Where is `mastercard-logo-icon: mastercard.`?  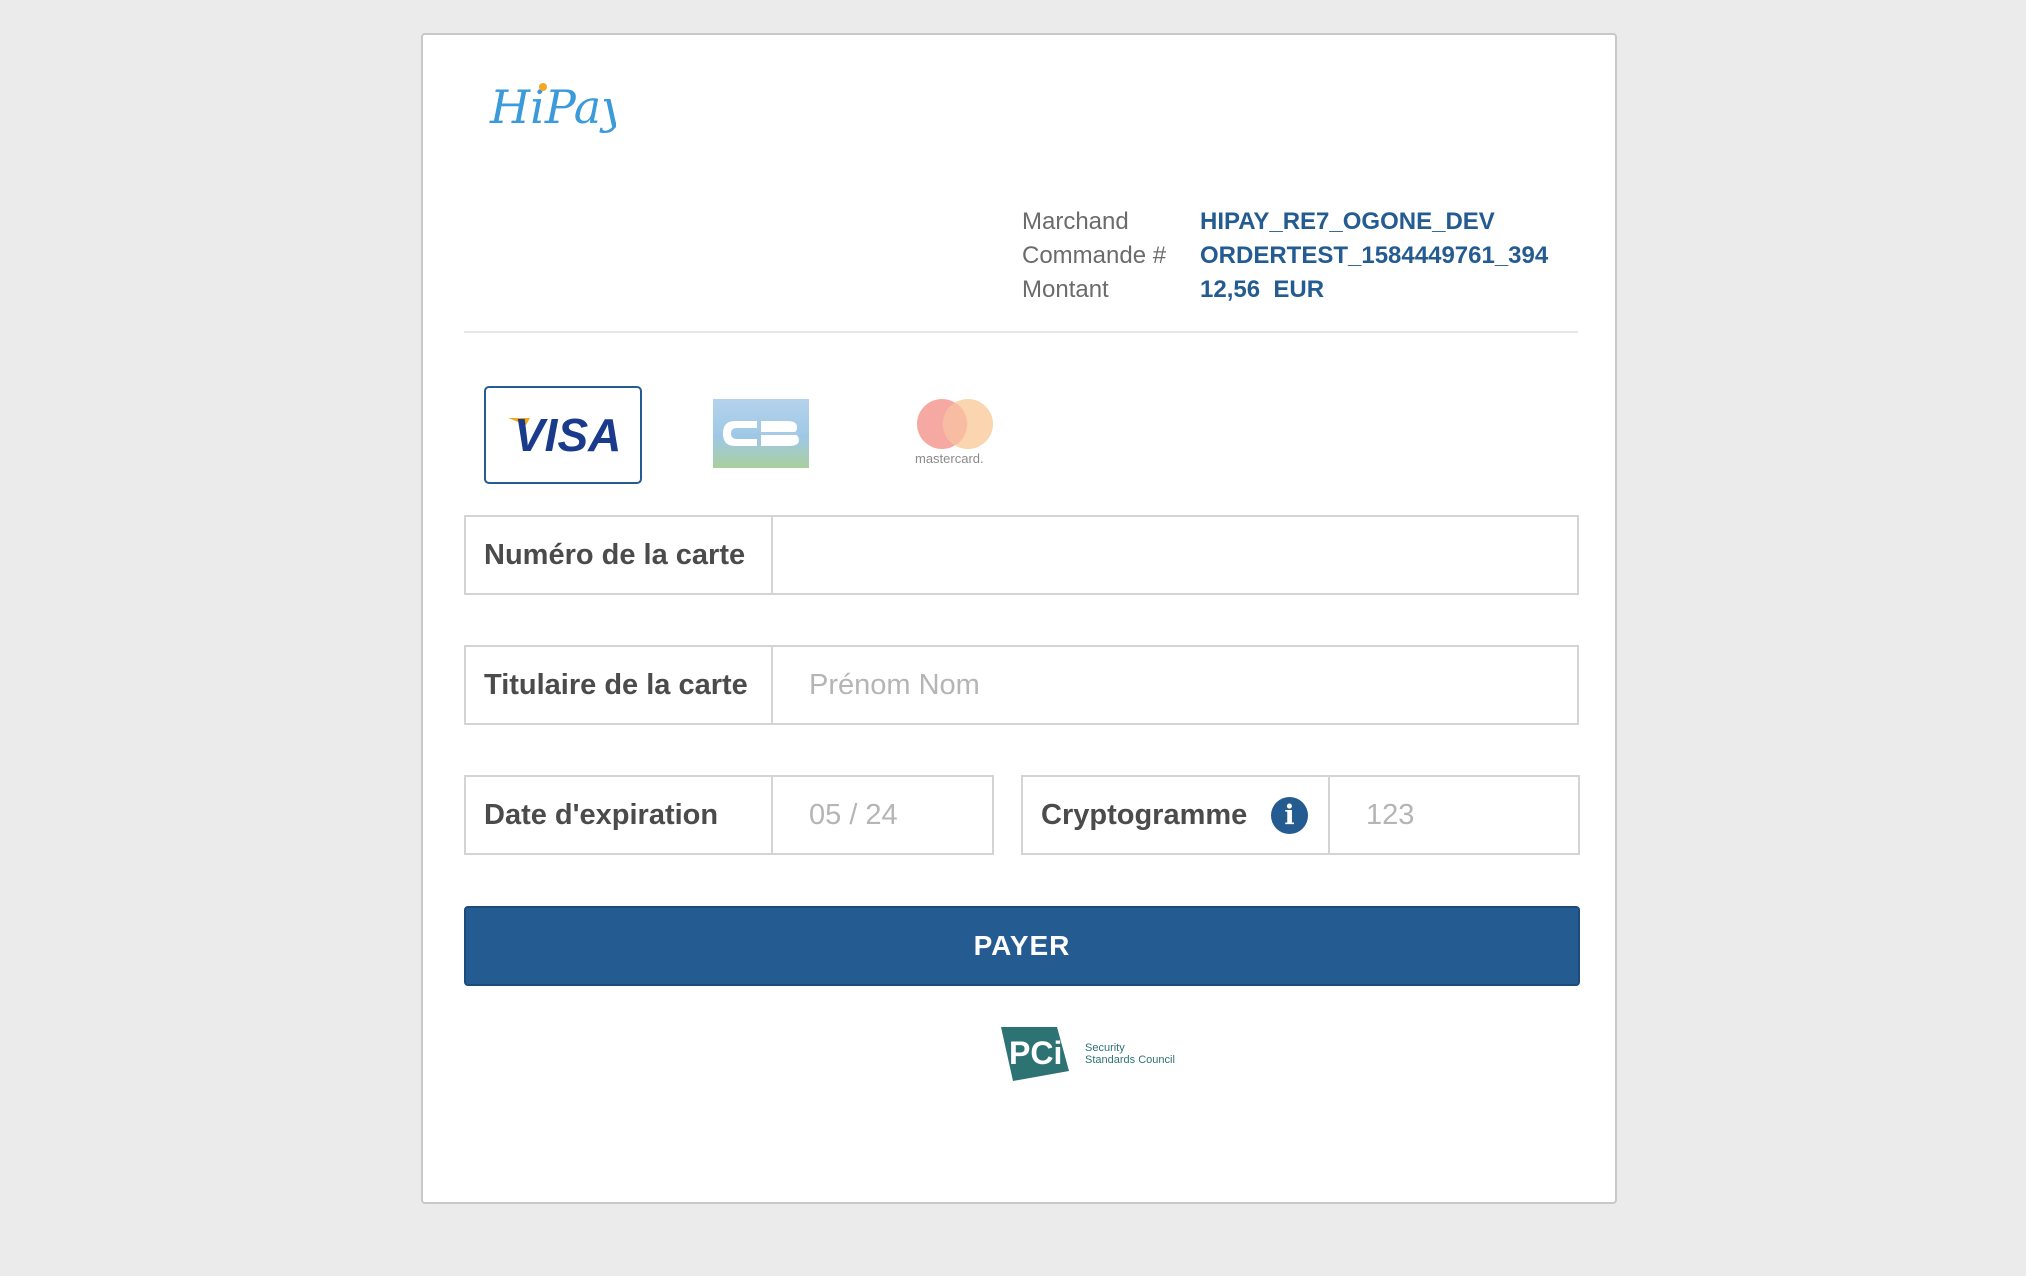
mastercard-logo-icon: mastercard. is located at coordinates (954, 432).